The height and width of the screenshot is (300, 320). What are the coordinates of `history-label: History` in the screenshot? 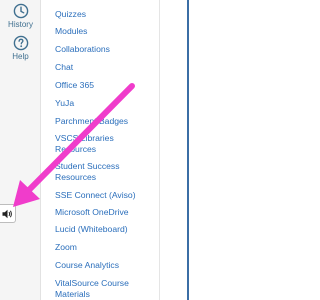 It's located at (20, 24).